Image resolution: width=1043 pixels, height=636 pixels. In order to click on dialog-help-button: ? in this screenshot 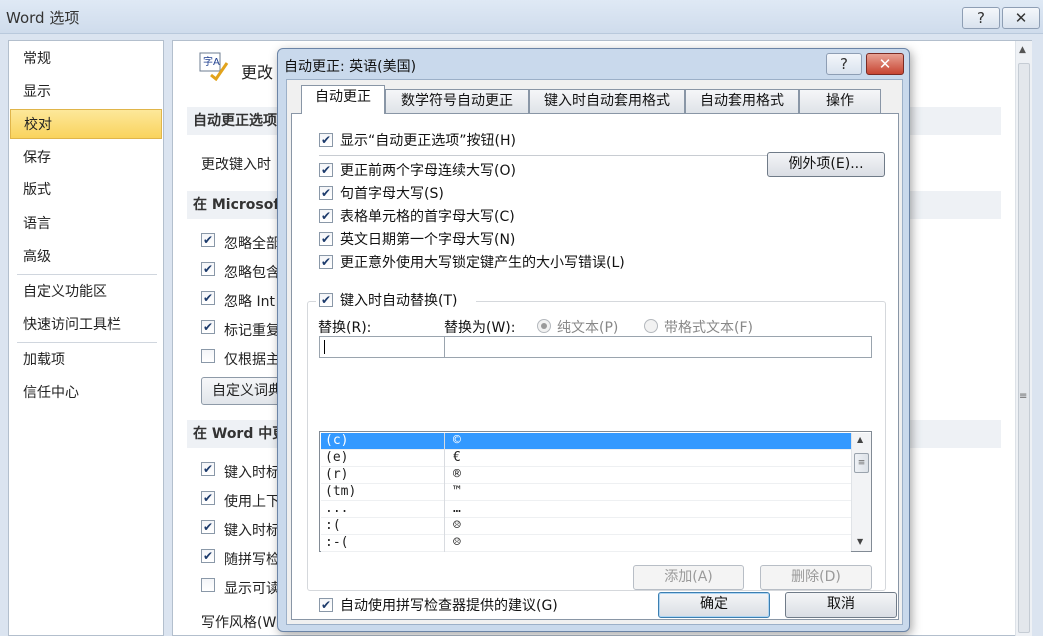, I will do `click(844, 64)`.